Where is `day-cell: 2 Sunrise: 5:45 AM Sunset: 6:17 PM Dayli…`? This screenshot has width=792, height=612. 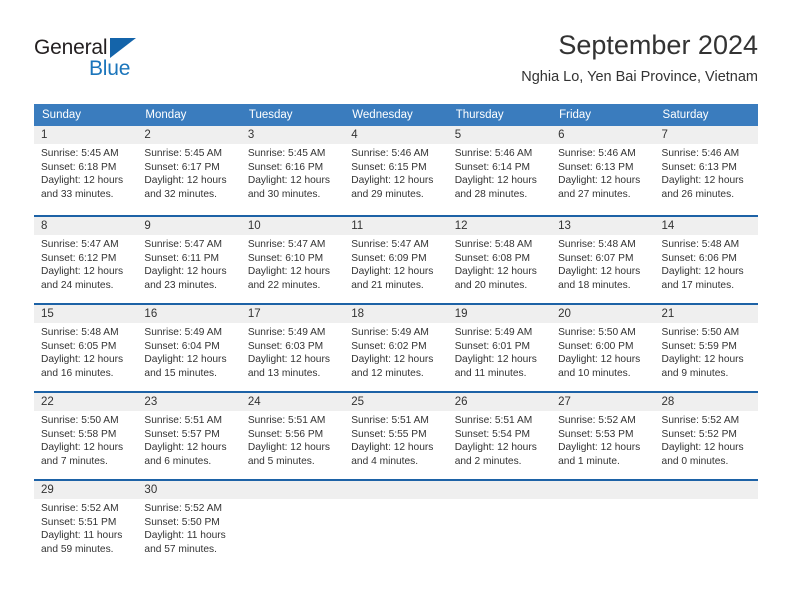 day-cell: 2 Sunrise: 5:45 AM Sunset: 6:17 PM Dayli… is located at coordinates (188, 170).